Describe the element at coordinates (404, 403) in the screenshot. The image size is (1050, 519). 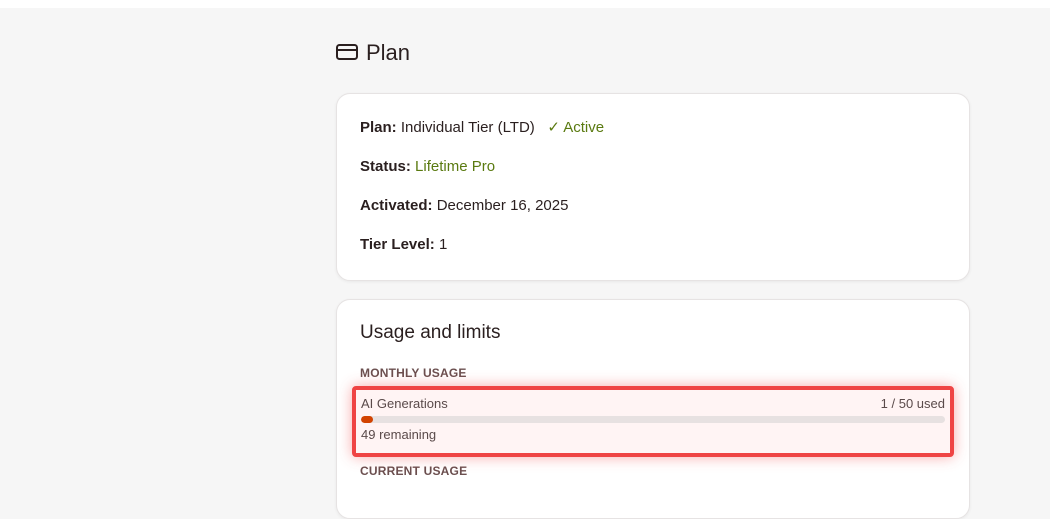
I see `ai-generations-label: AI Generations` at that location.